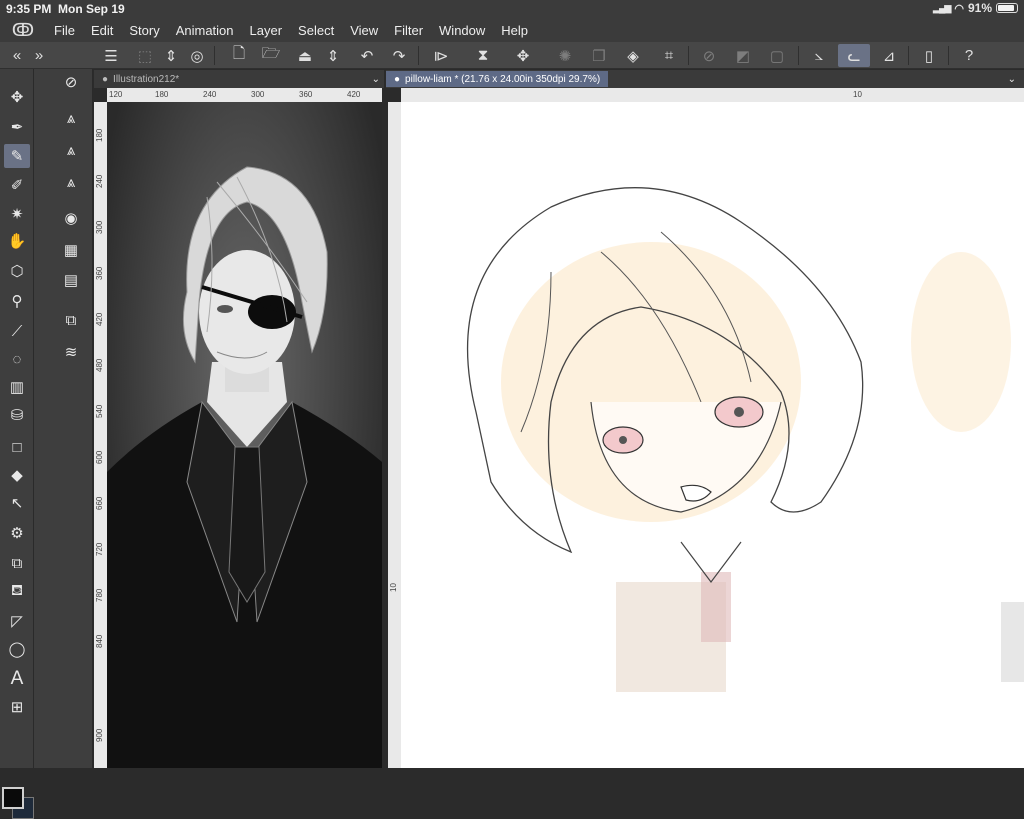 The width and height of the screenshot is (1024, 819). Describe the element at coordinates (99, 549) in the screenshot. I see `vruler-label: 720` at that location.